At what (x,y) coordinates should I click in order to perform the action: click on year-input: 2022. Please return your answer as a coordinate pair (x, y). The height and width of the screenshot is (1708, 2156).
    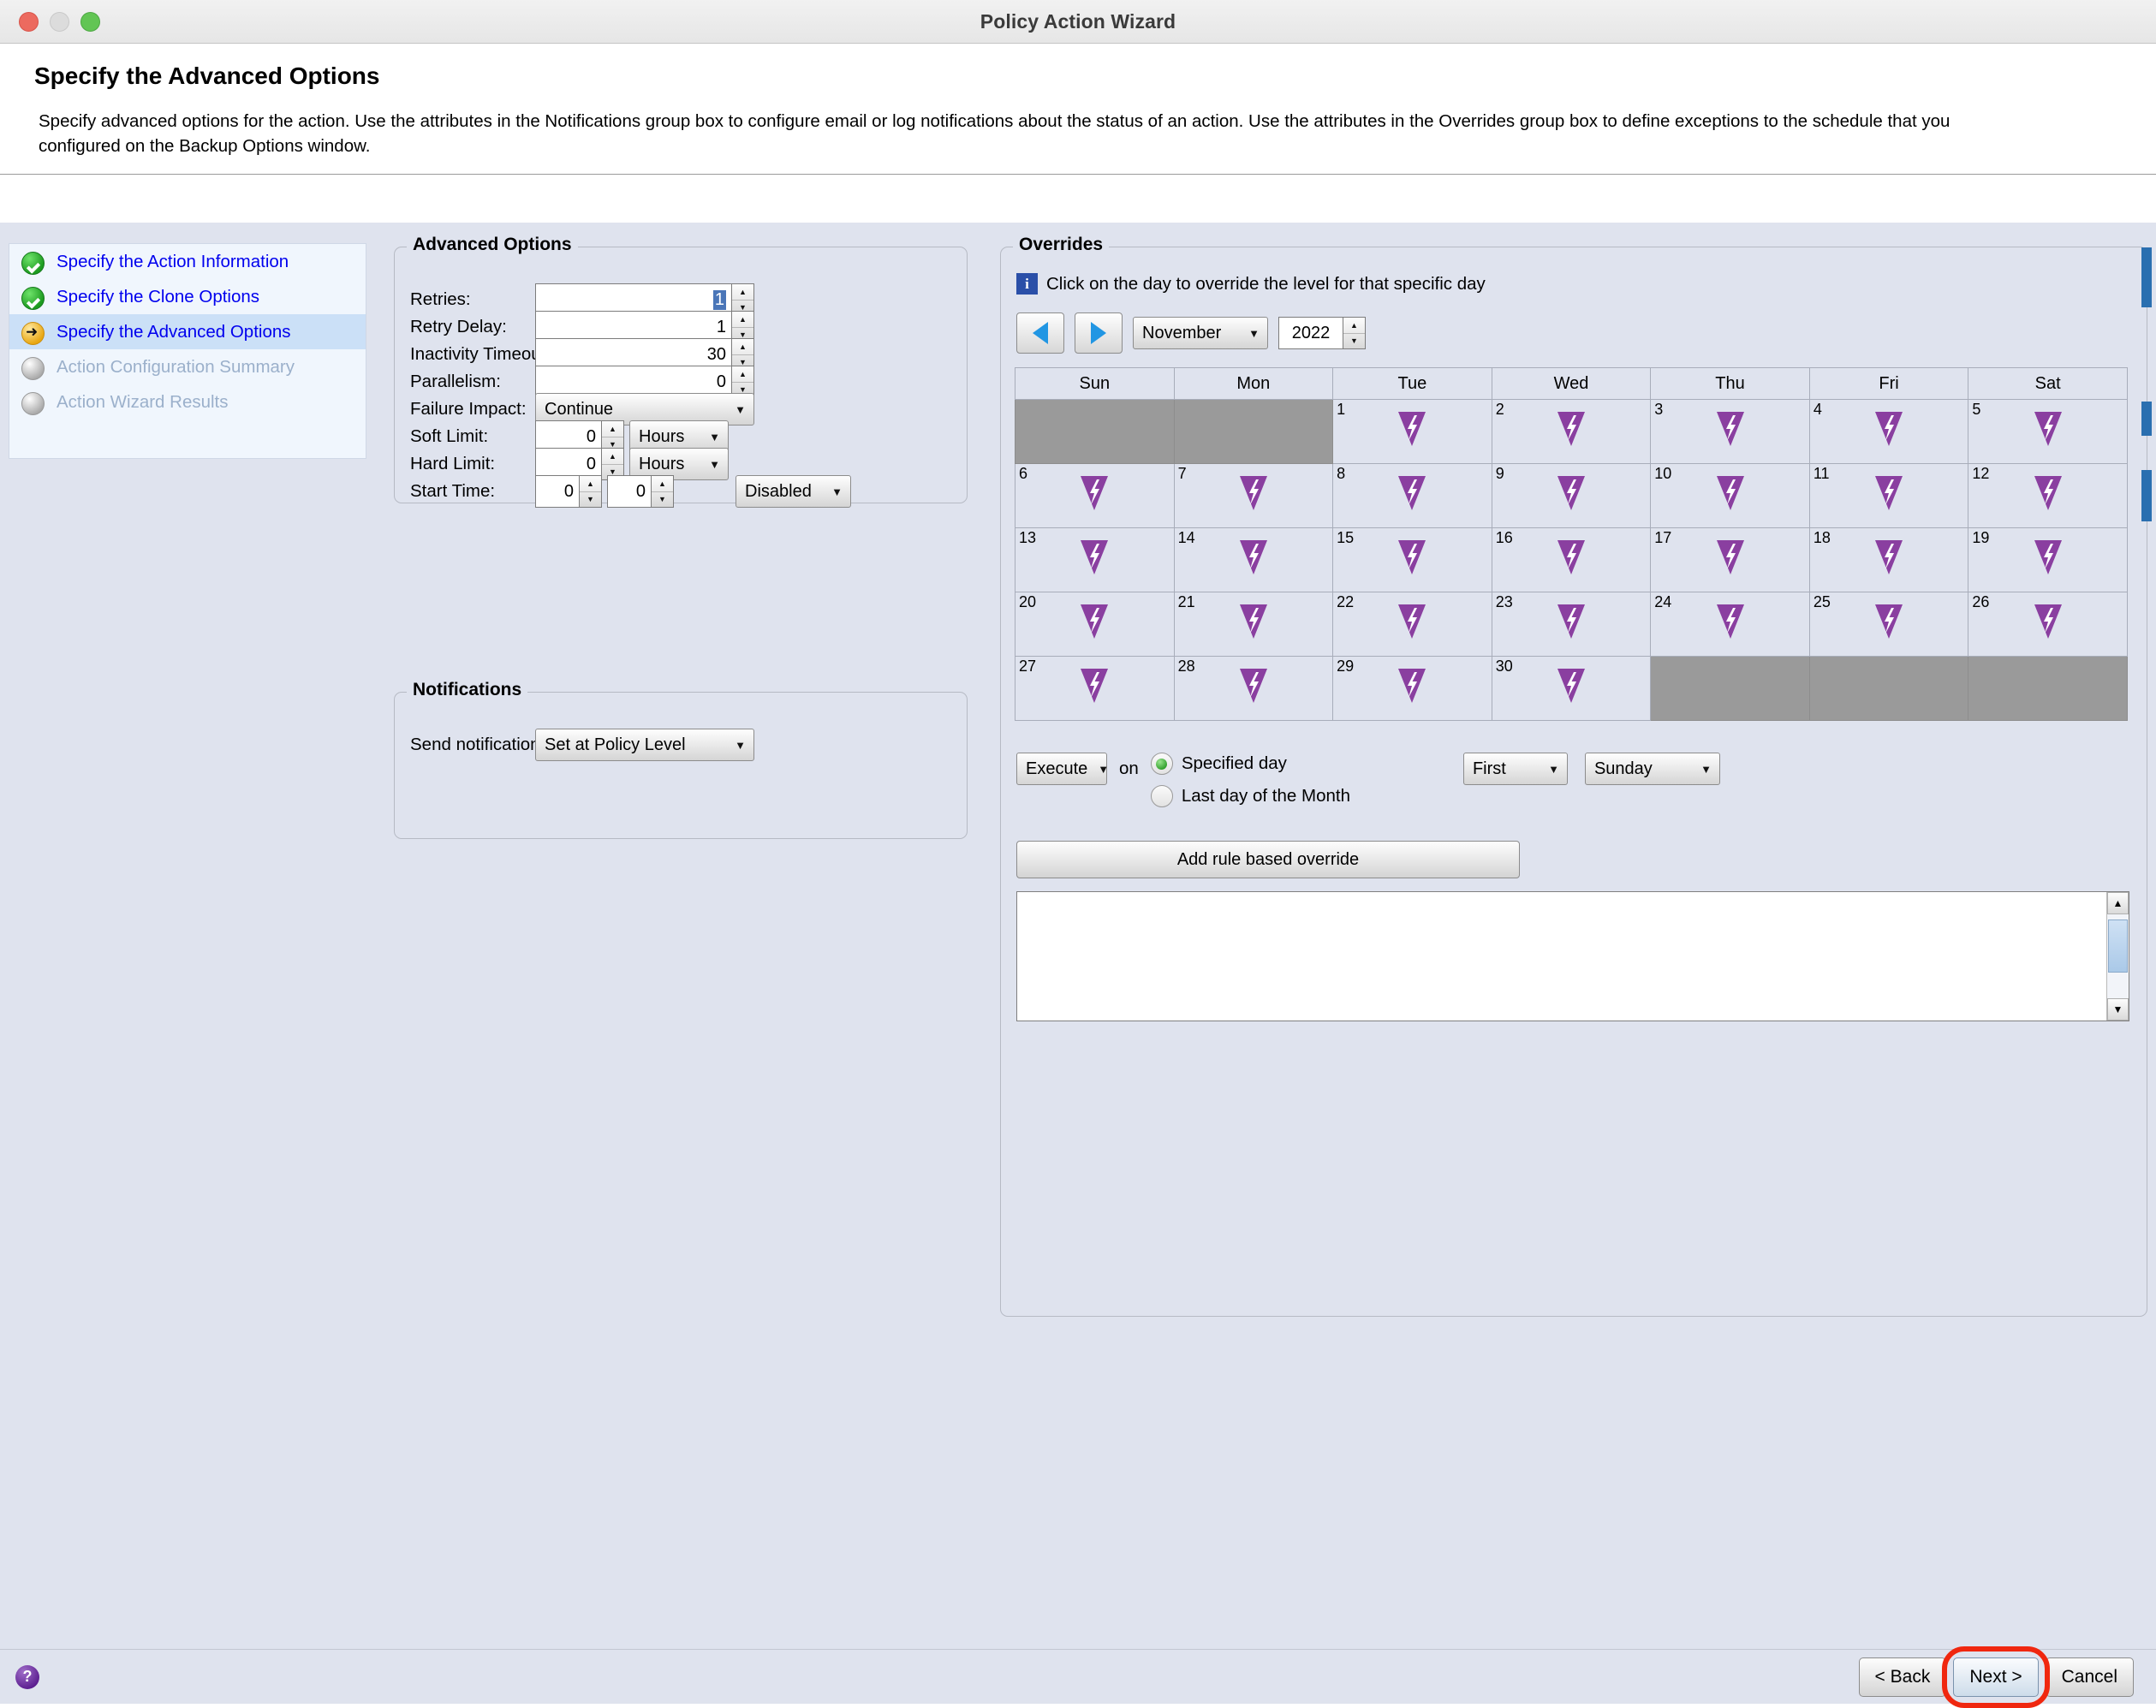
    Looking at the image, I should click on (1310, 333).